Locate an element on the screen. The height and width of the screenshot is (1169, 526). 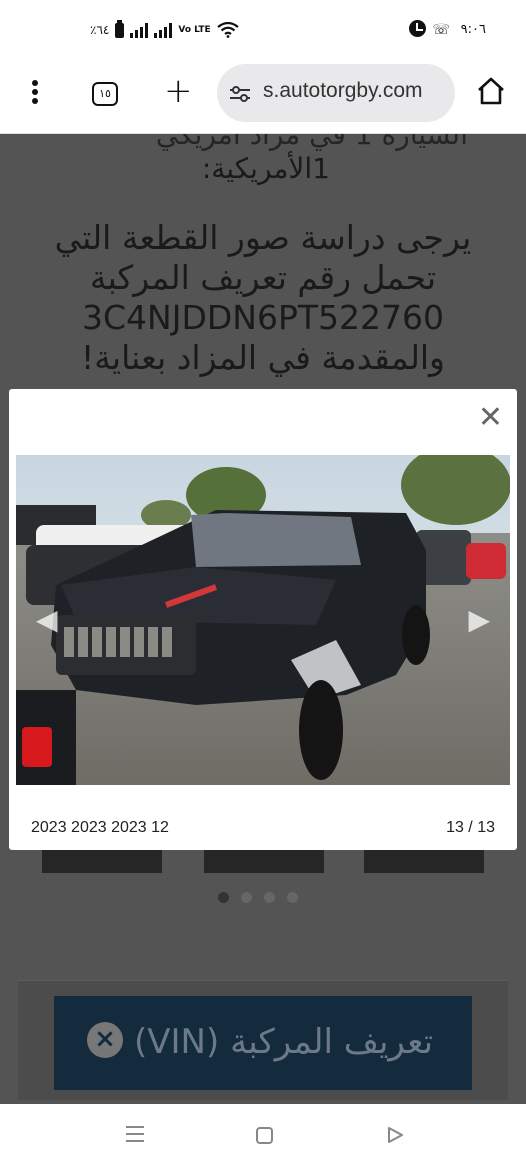
nav-home-icon is located at coordinates (264, 1135).